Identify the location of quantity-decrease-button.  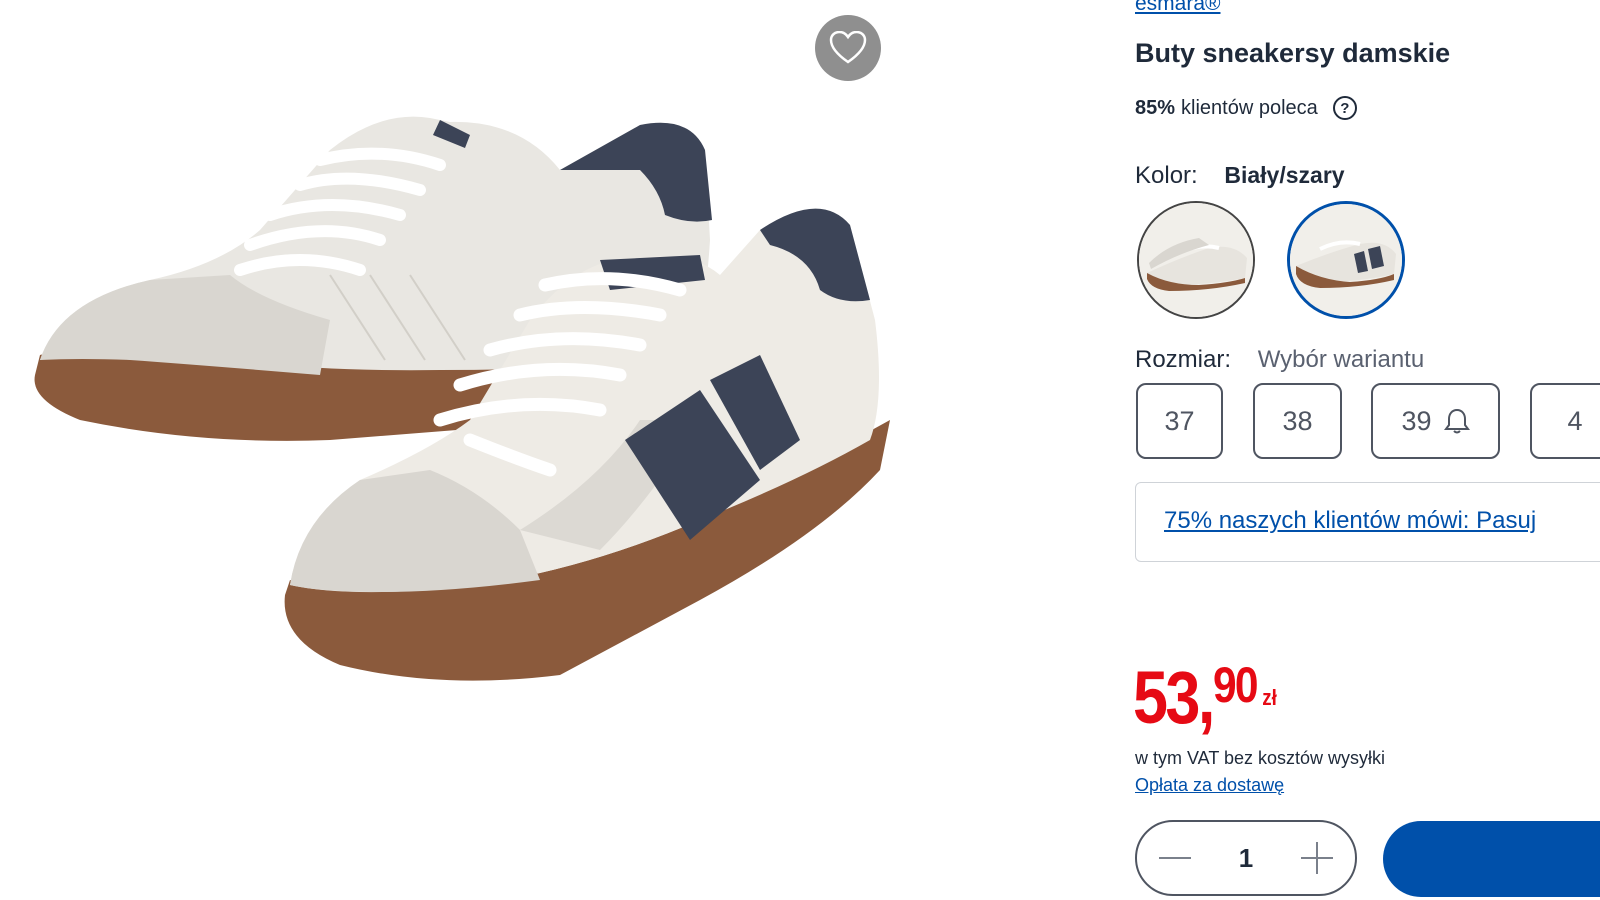
(1175, 858).